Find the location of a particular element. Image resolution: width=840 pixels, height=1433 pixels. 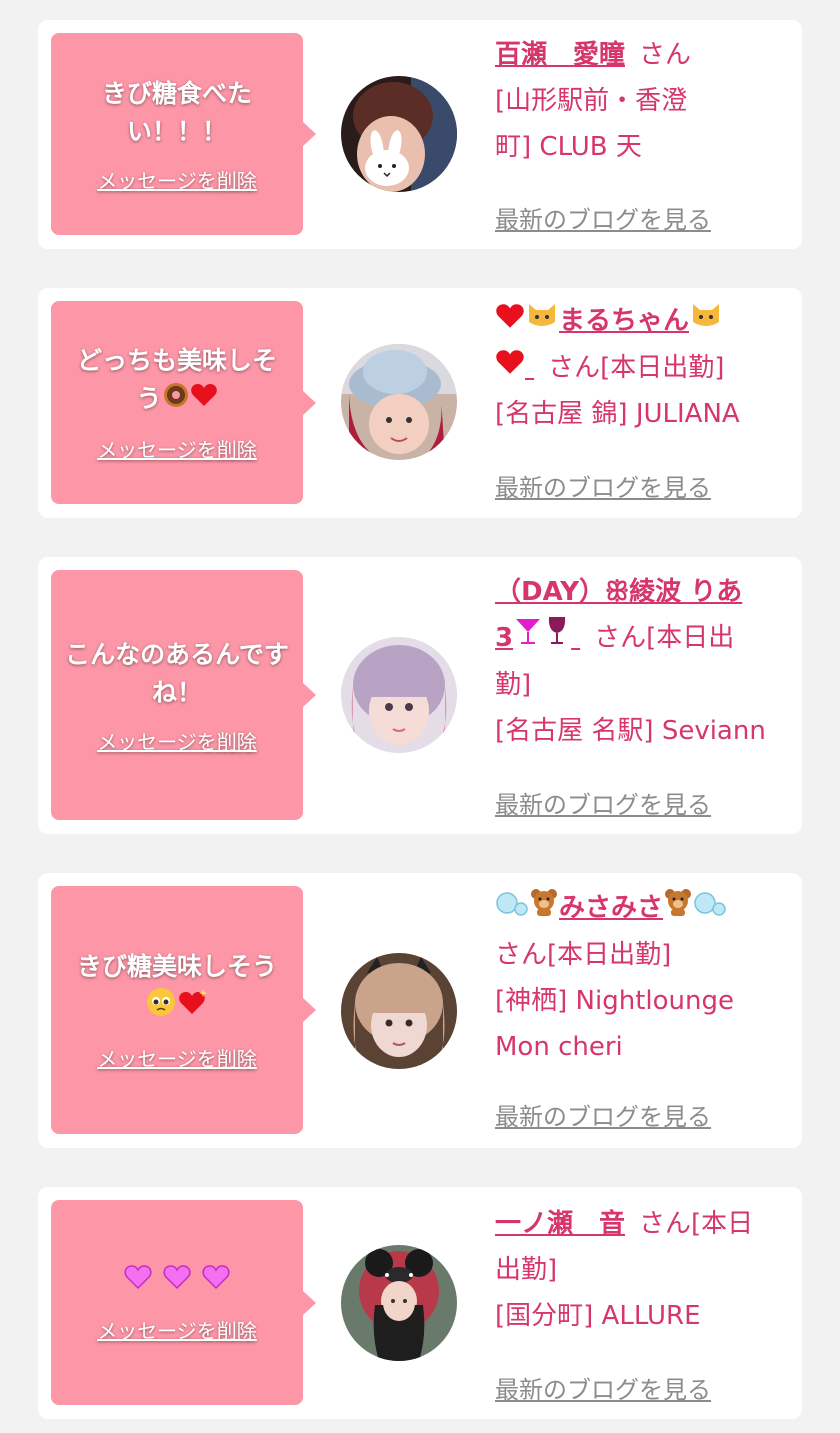

message-bubble: きび糖食べたい！！！ メッセージを削除 is located at coordinates (183, 134).